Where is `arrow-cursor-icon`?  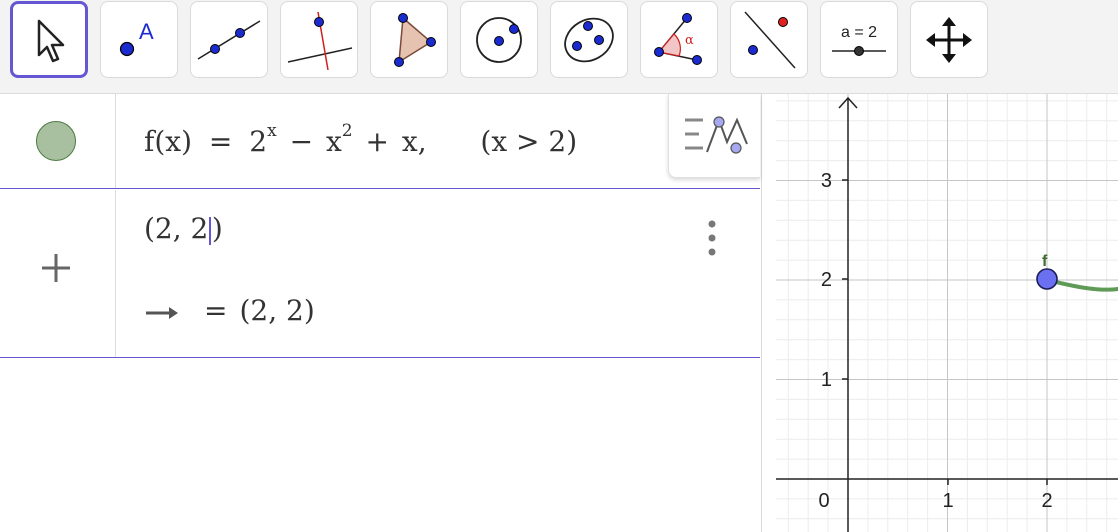 arrow-cursor-icon is located at coordinates (51, 40).